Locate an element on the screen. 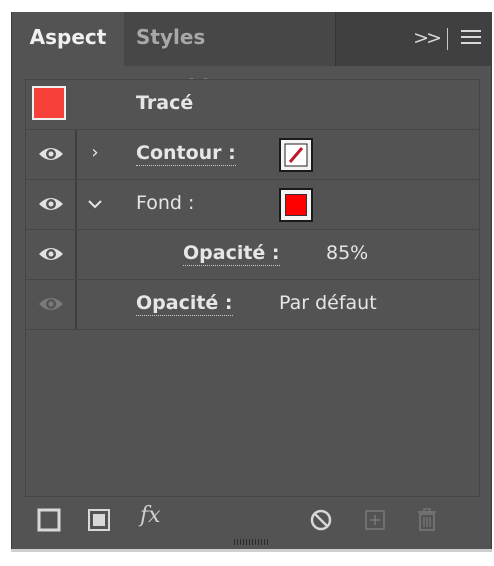 The image size is (494, 566). stroke-label: Contour : is located at coordinates (186, 154).